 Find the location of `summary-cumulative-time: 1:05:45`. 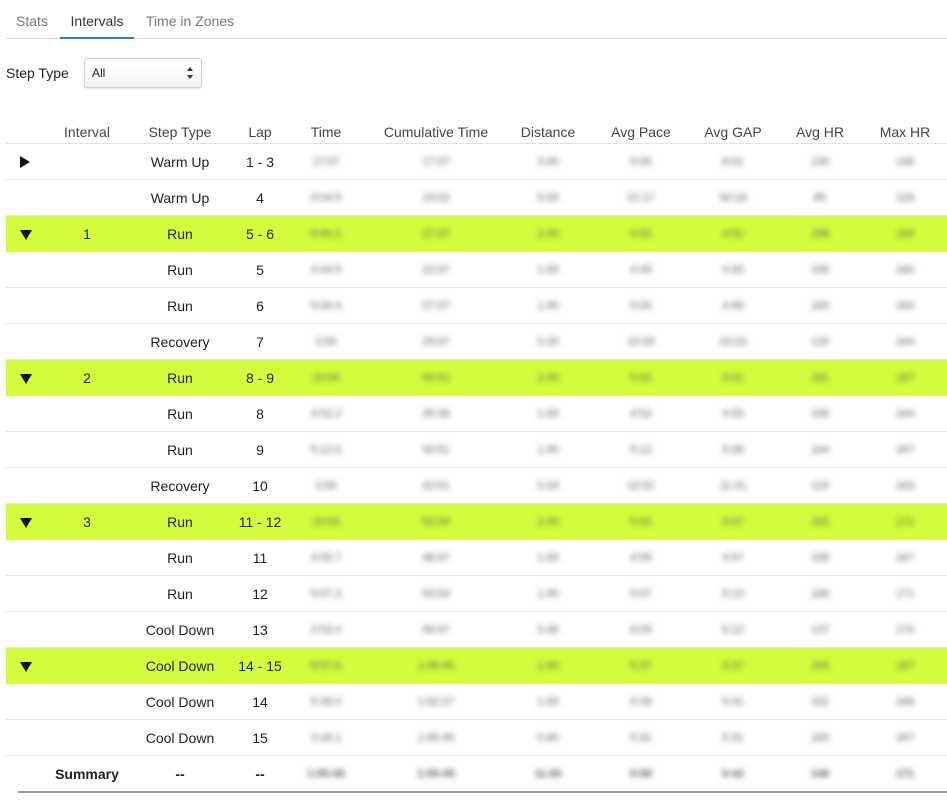

summary-cumulative-time: 1:05:45 is located at coordinates (436, 774).